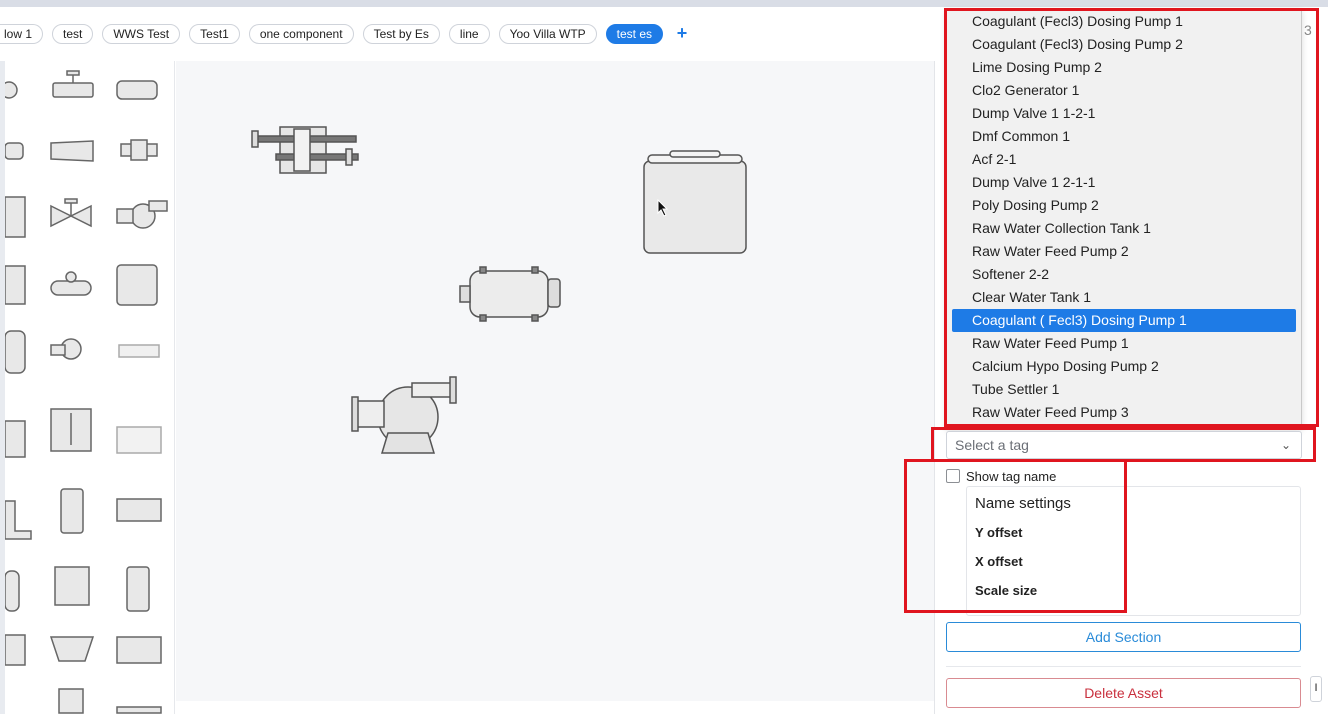 This screenshot has height=714, width=1328. Describe the element at coordinates (510, 294) in the screenshot. I see `horizontal-vessel-shape` at that location.